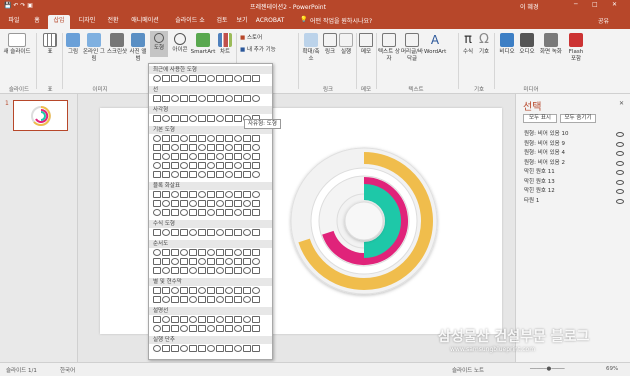  I want to click on close-button: ✕, so click(614, 4).